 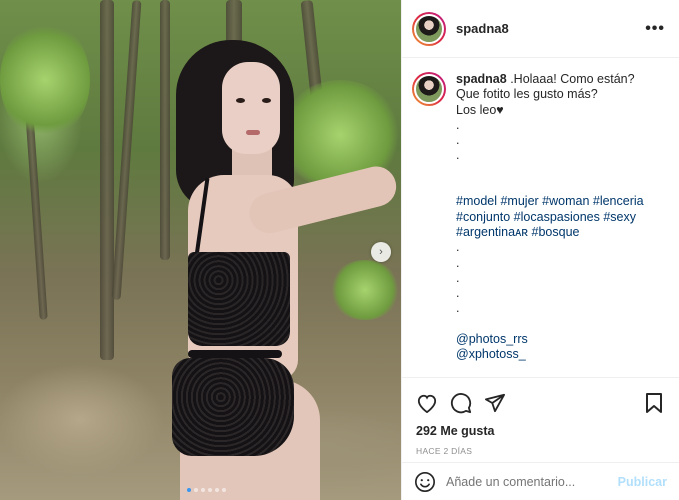 What do you see at coordinates (206, 490) in the screenshot?
I see `carousel-dots` at bounding box center [206, 490].